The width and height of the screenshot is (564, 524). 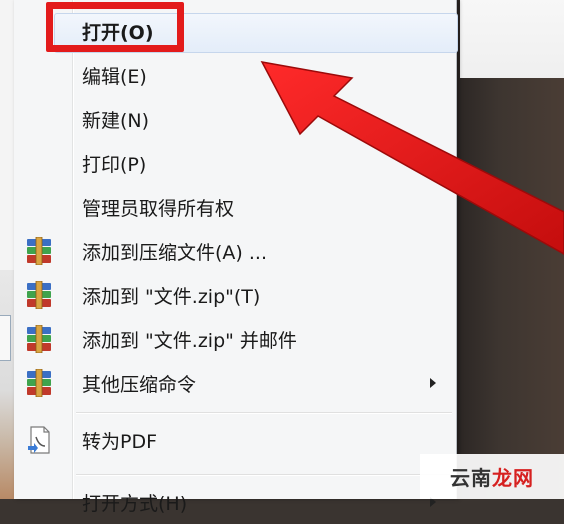 I want to click on menu-item-add-to-zip-and-email: 添加到 "文件.zip" 并邮件, so click(x=235, y=339).